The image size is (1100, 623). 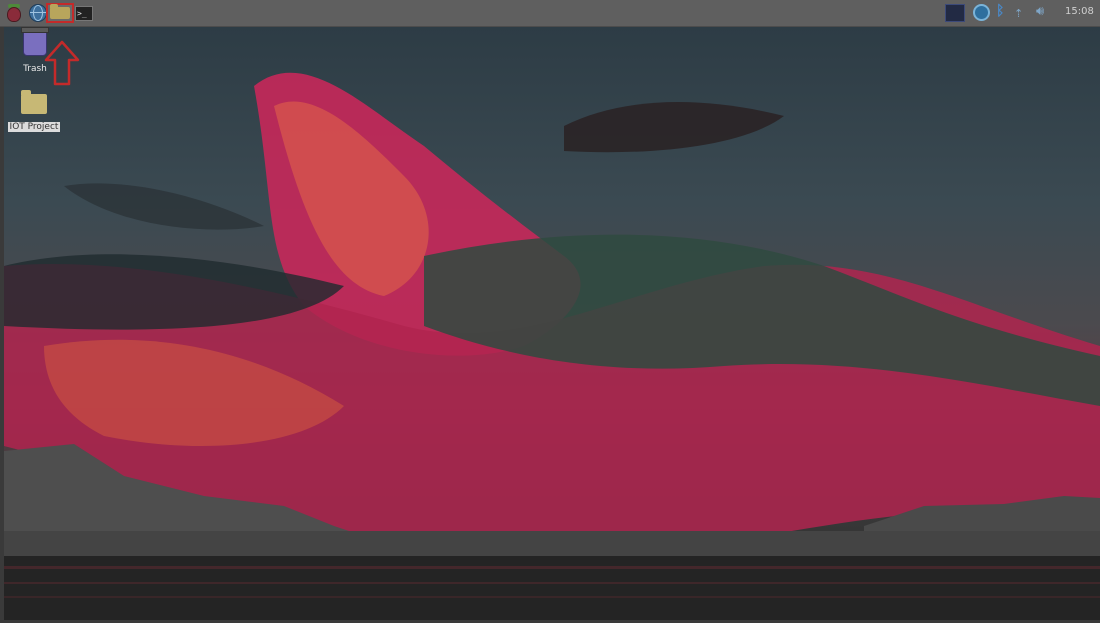 I want to click on desktop-iot-project-folder: IOT Project, so click(x=34, y=111).